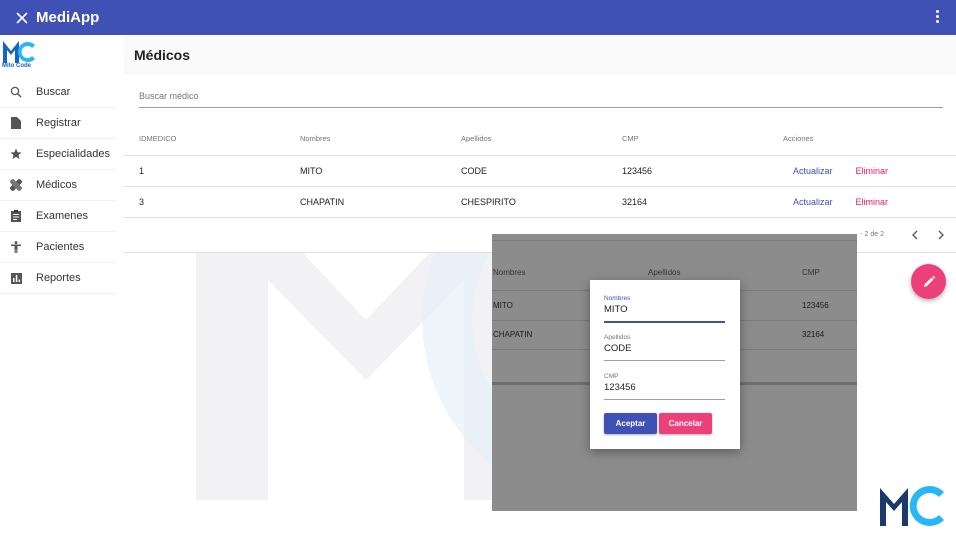 This screenshot has height=537, width=956. I want to click on sidebar-item-examenes: Examenes, so click(58, 216).